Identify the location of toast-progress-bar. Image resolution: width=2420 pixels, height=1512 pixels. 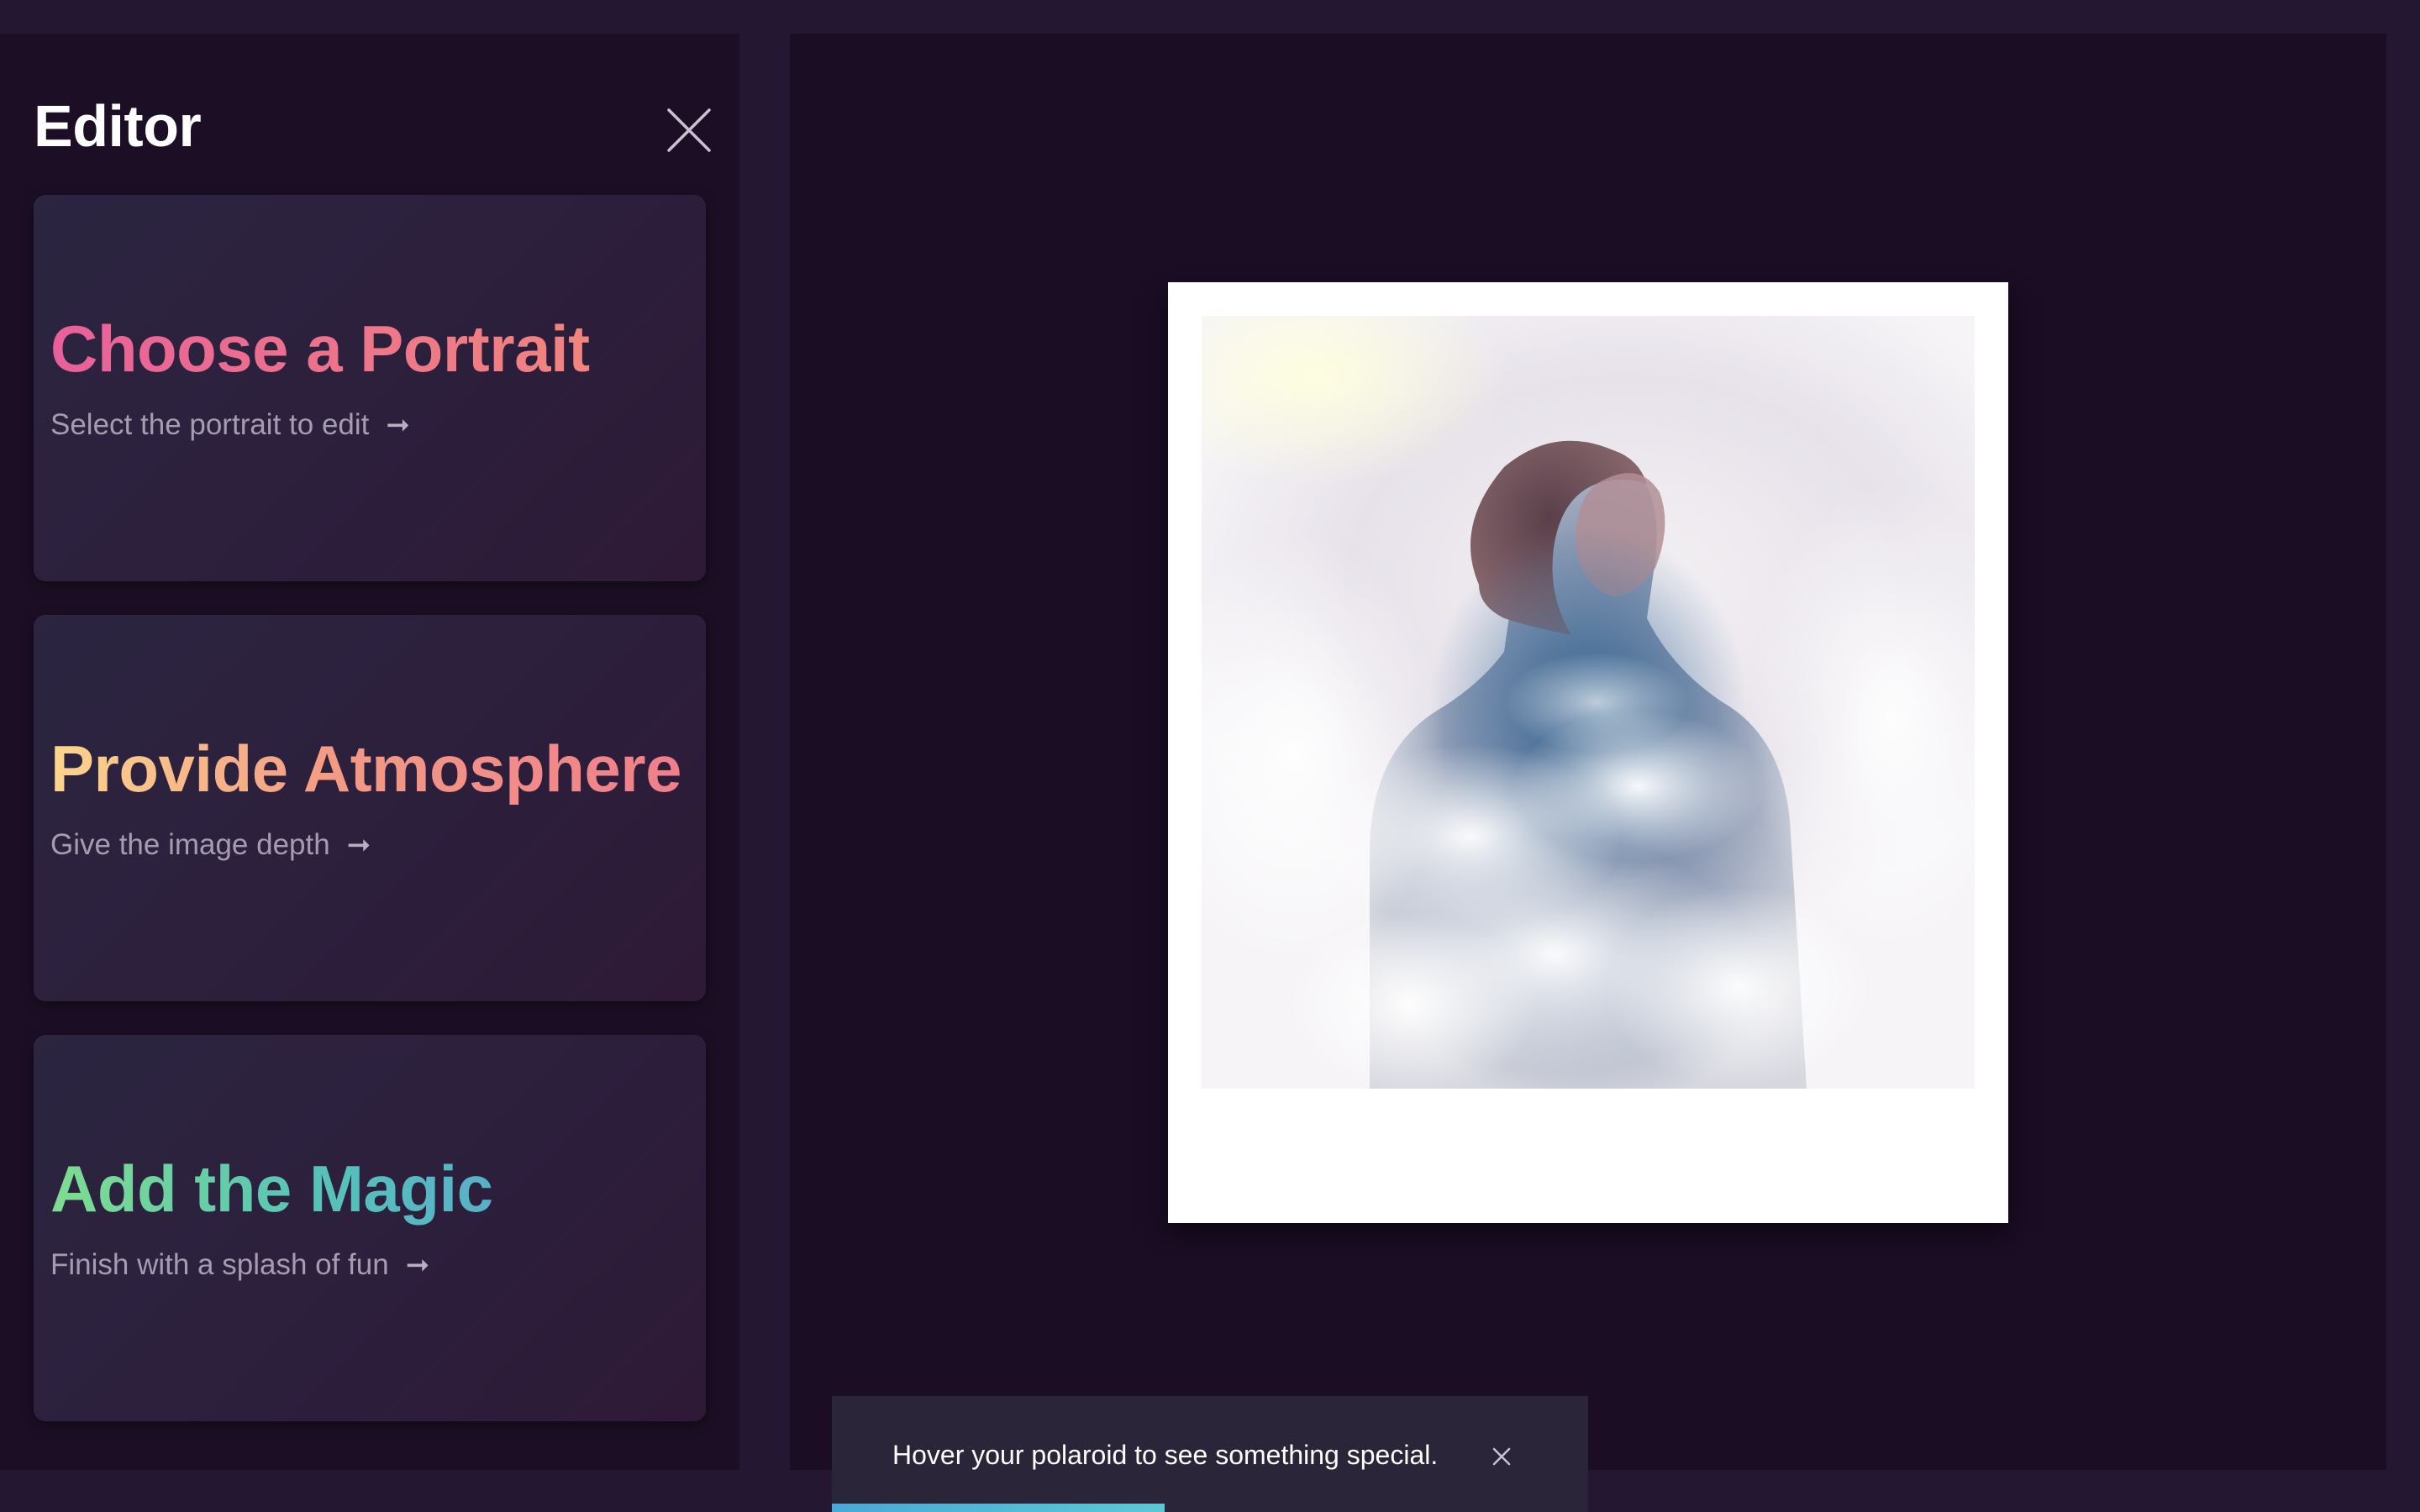
(998, 1508).